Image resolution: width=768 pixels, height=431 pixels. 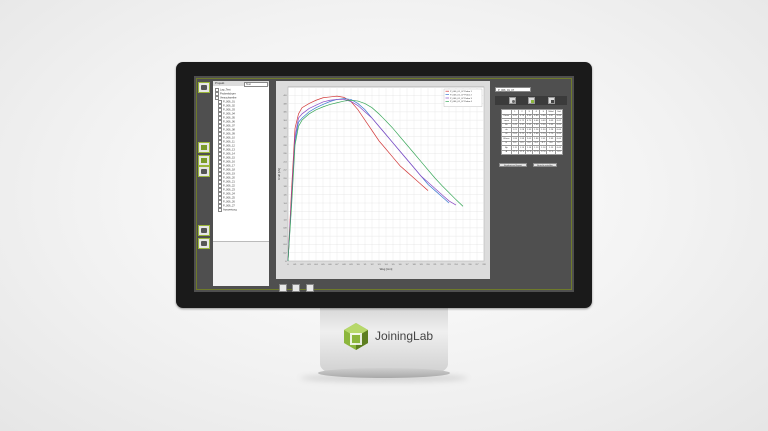 What do you see at coordinates (309, 265) in the screenshot?
I see `x-tick-label: 0.3` at bounding box center [309, 265].